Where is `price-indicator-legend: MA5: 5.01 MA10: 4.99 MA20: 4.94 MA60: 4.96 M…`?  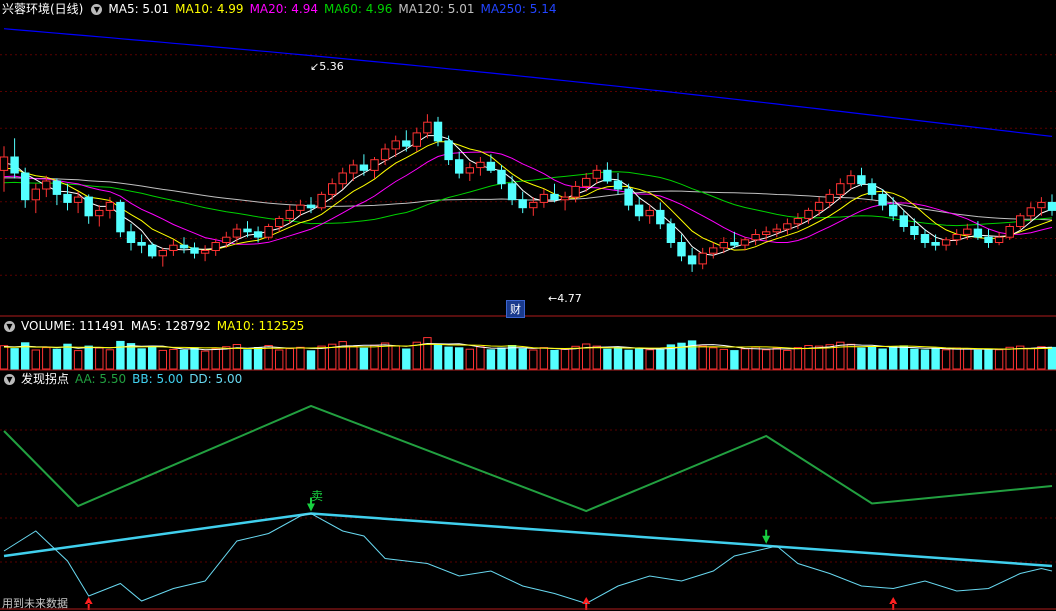 price-indicator-legend: MA5: 5.01 MA10: 4.99 MA20: 4.94 MA60: 4.96 M… is located at coordinates (335, 9).